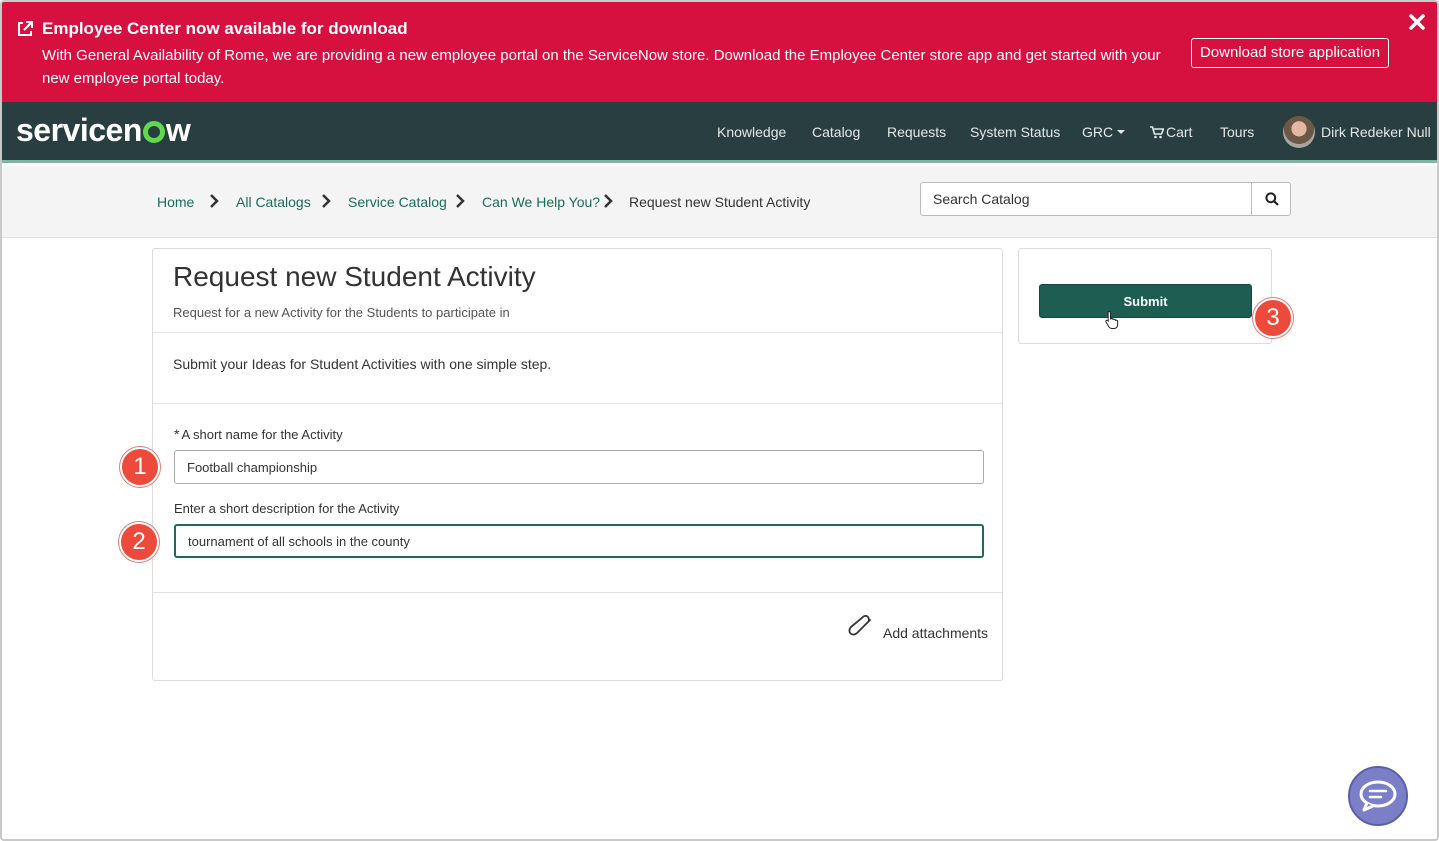 The width and height of the screenshot is (1439, 841). I want to click on nav-tours: Tours, so click(1237, 132).